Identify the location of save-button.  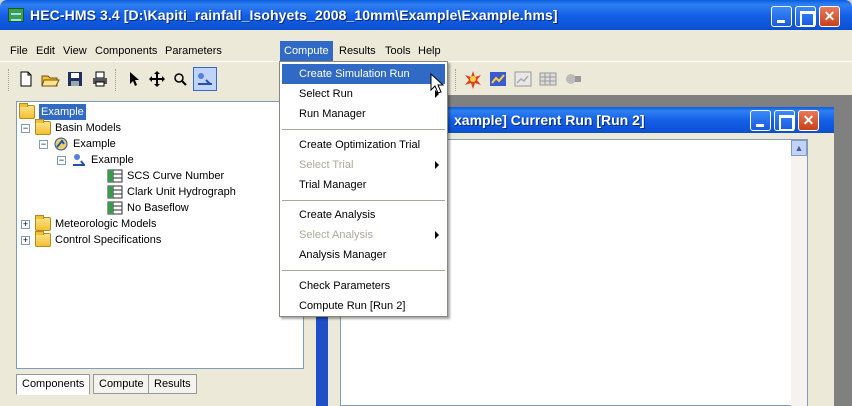
(75, 79).